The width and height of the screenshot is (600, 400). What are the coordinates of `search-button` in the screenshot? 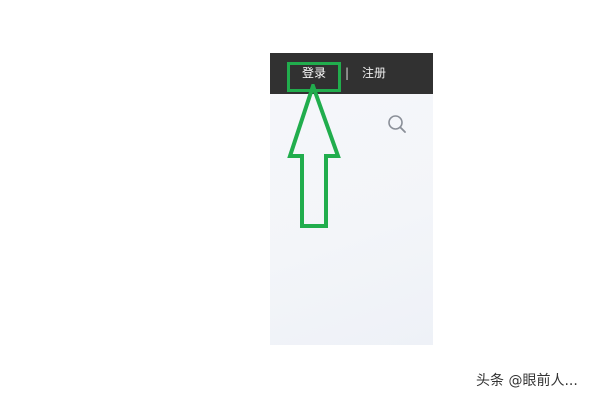 It's located at (397, 124).